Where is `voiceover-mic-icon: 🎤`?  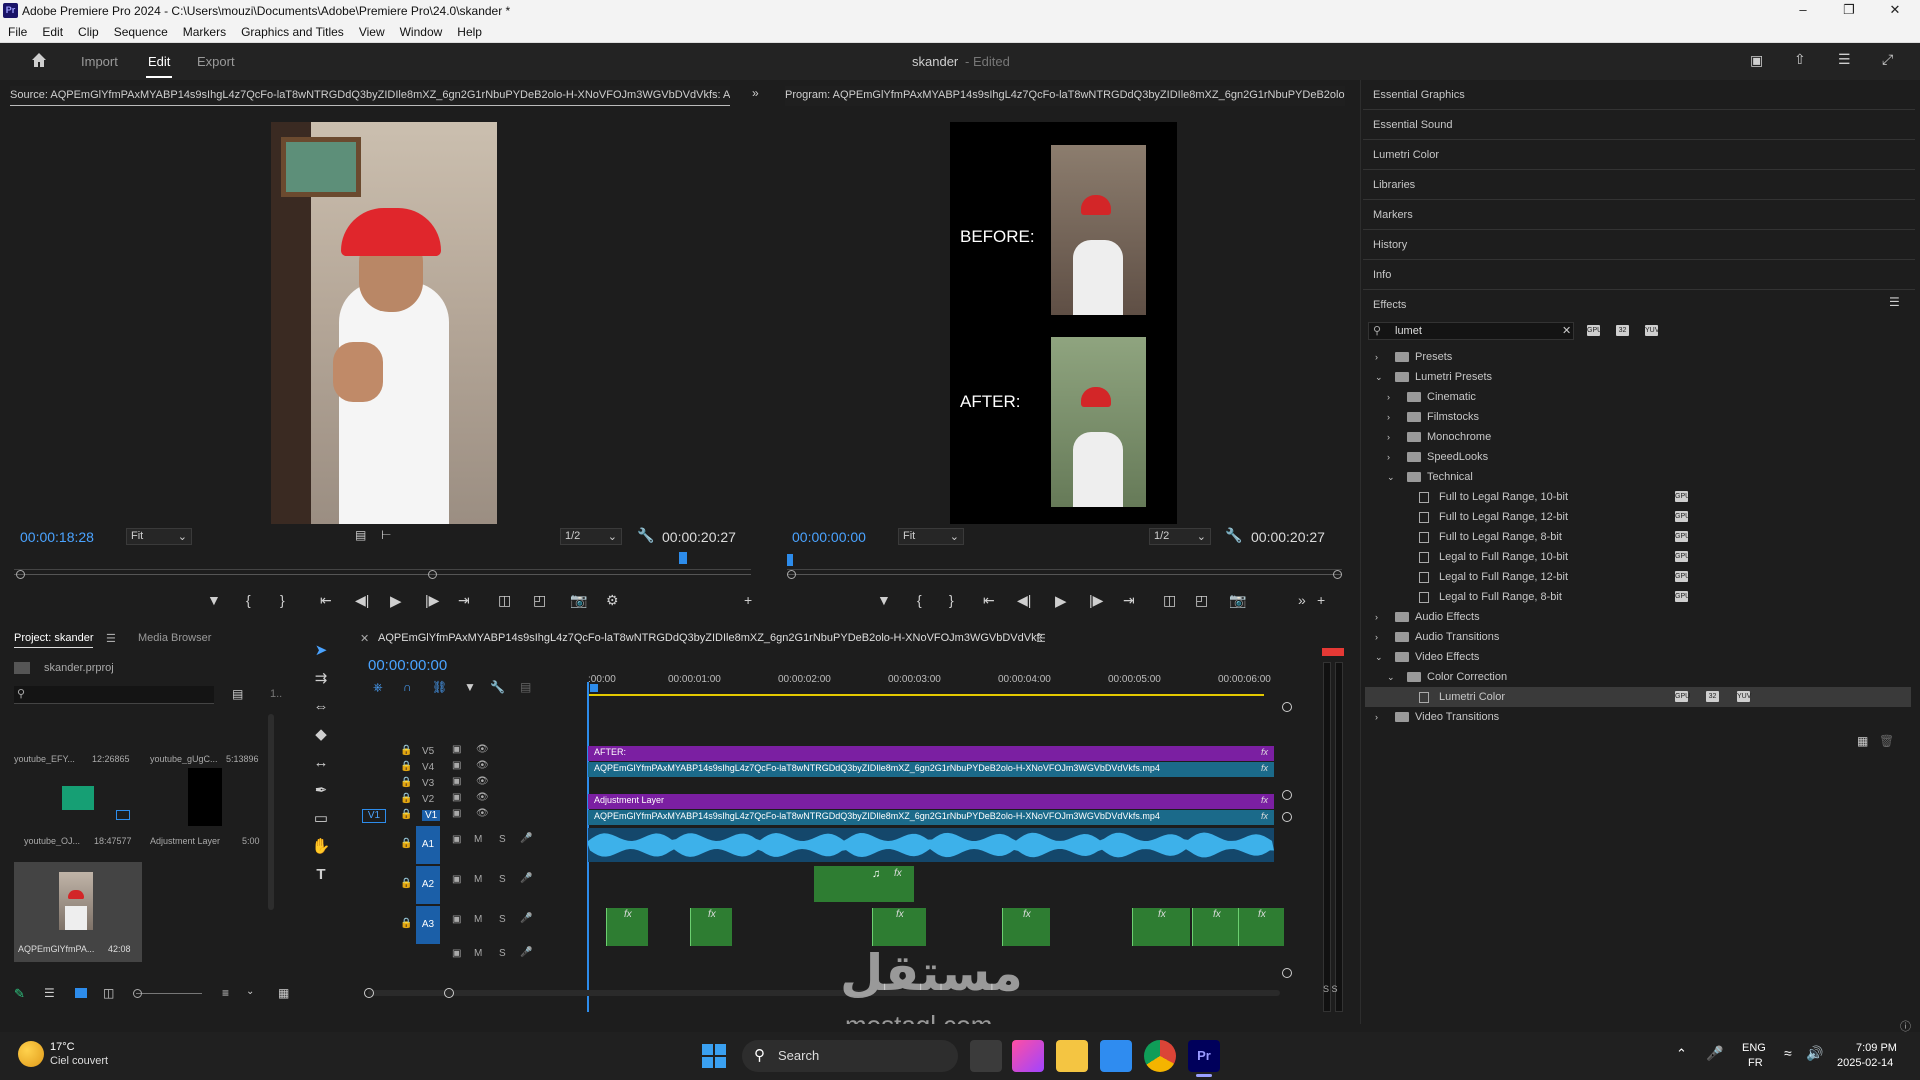
voiceover-mic-icon: 🎤 is located at coordinates (526, 918).